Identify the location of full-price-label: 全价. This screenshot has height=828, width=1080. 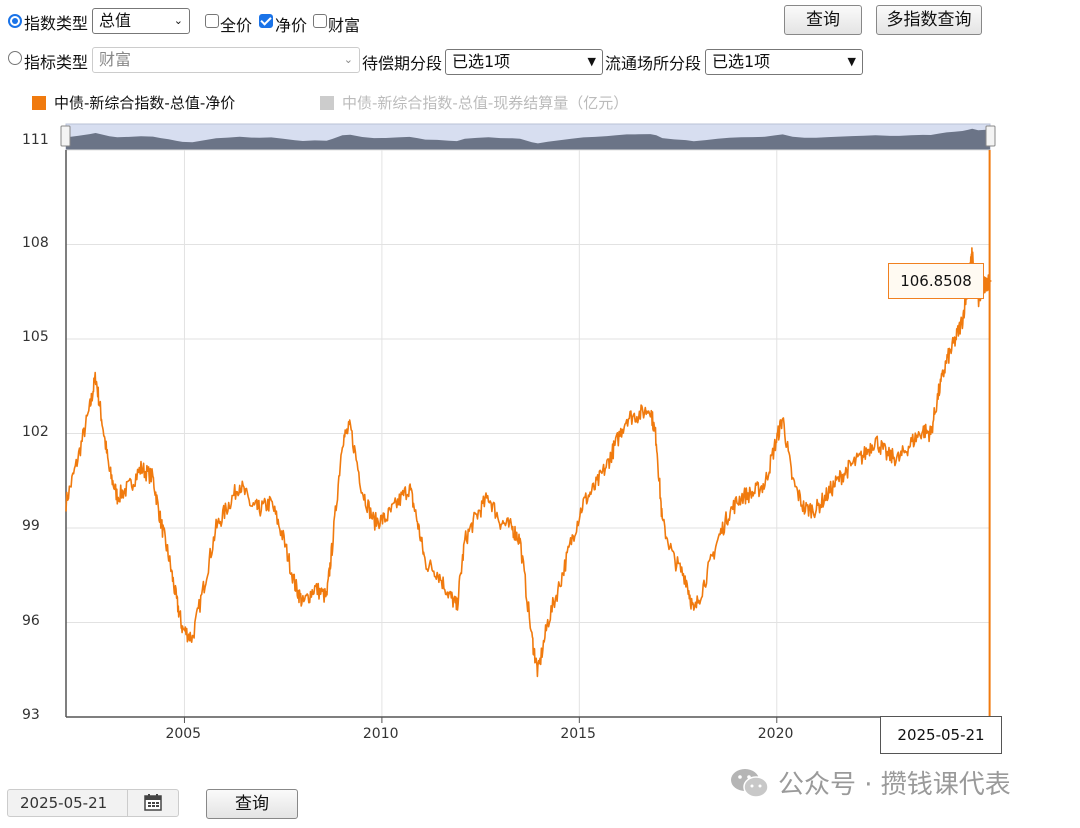
(236, 25).